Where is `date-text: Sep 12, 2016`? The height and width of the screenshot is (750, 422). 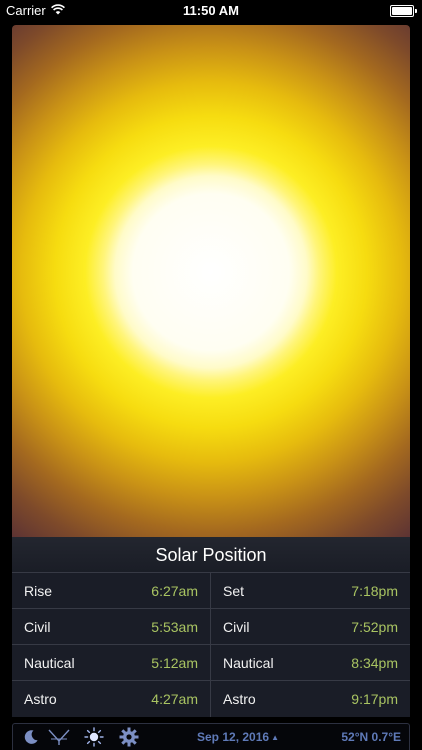 date-text: Sep 12, 2016 is located at coordinates (233, 737).